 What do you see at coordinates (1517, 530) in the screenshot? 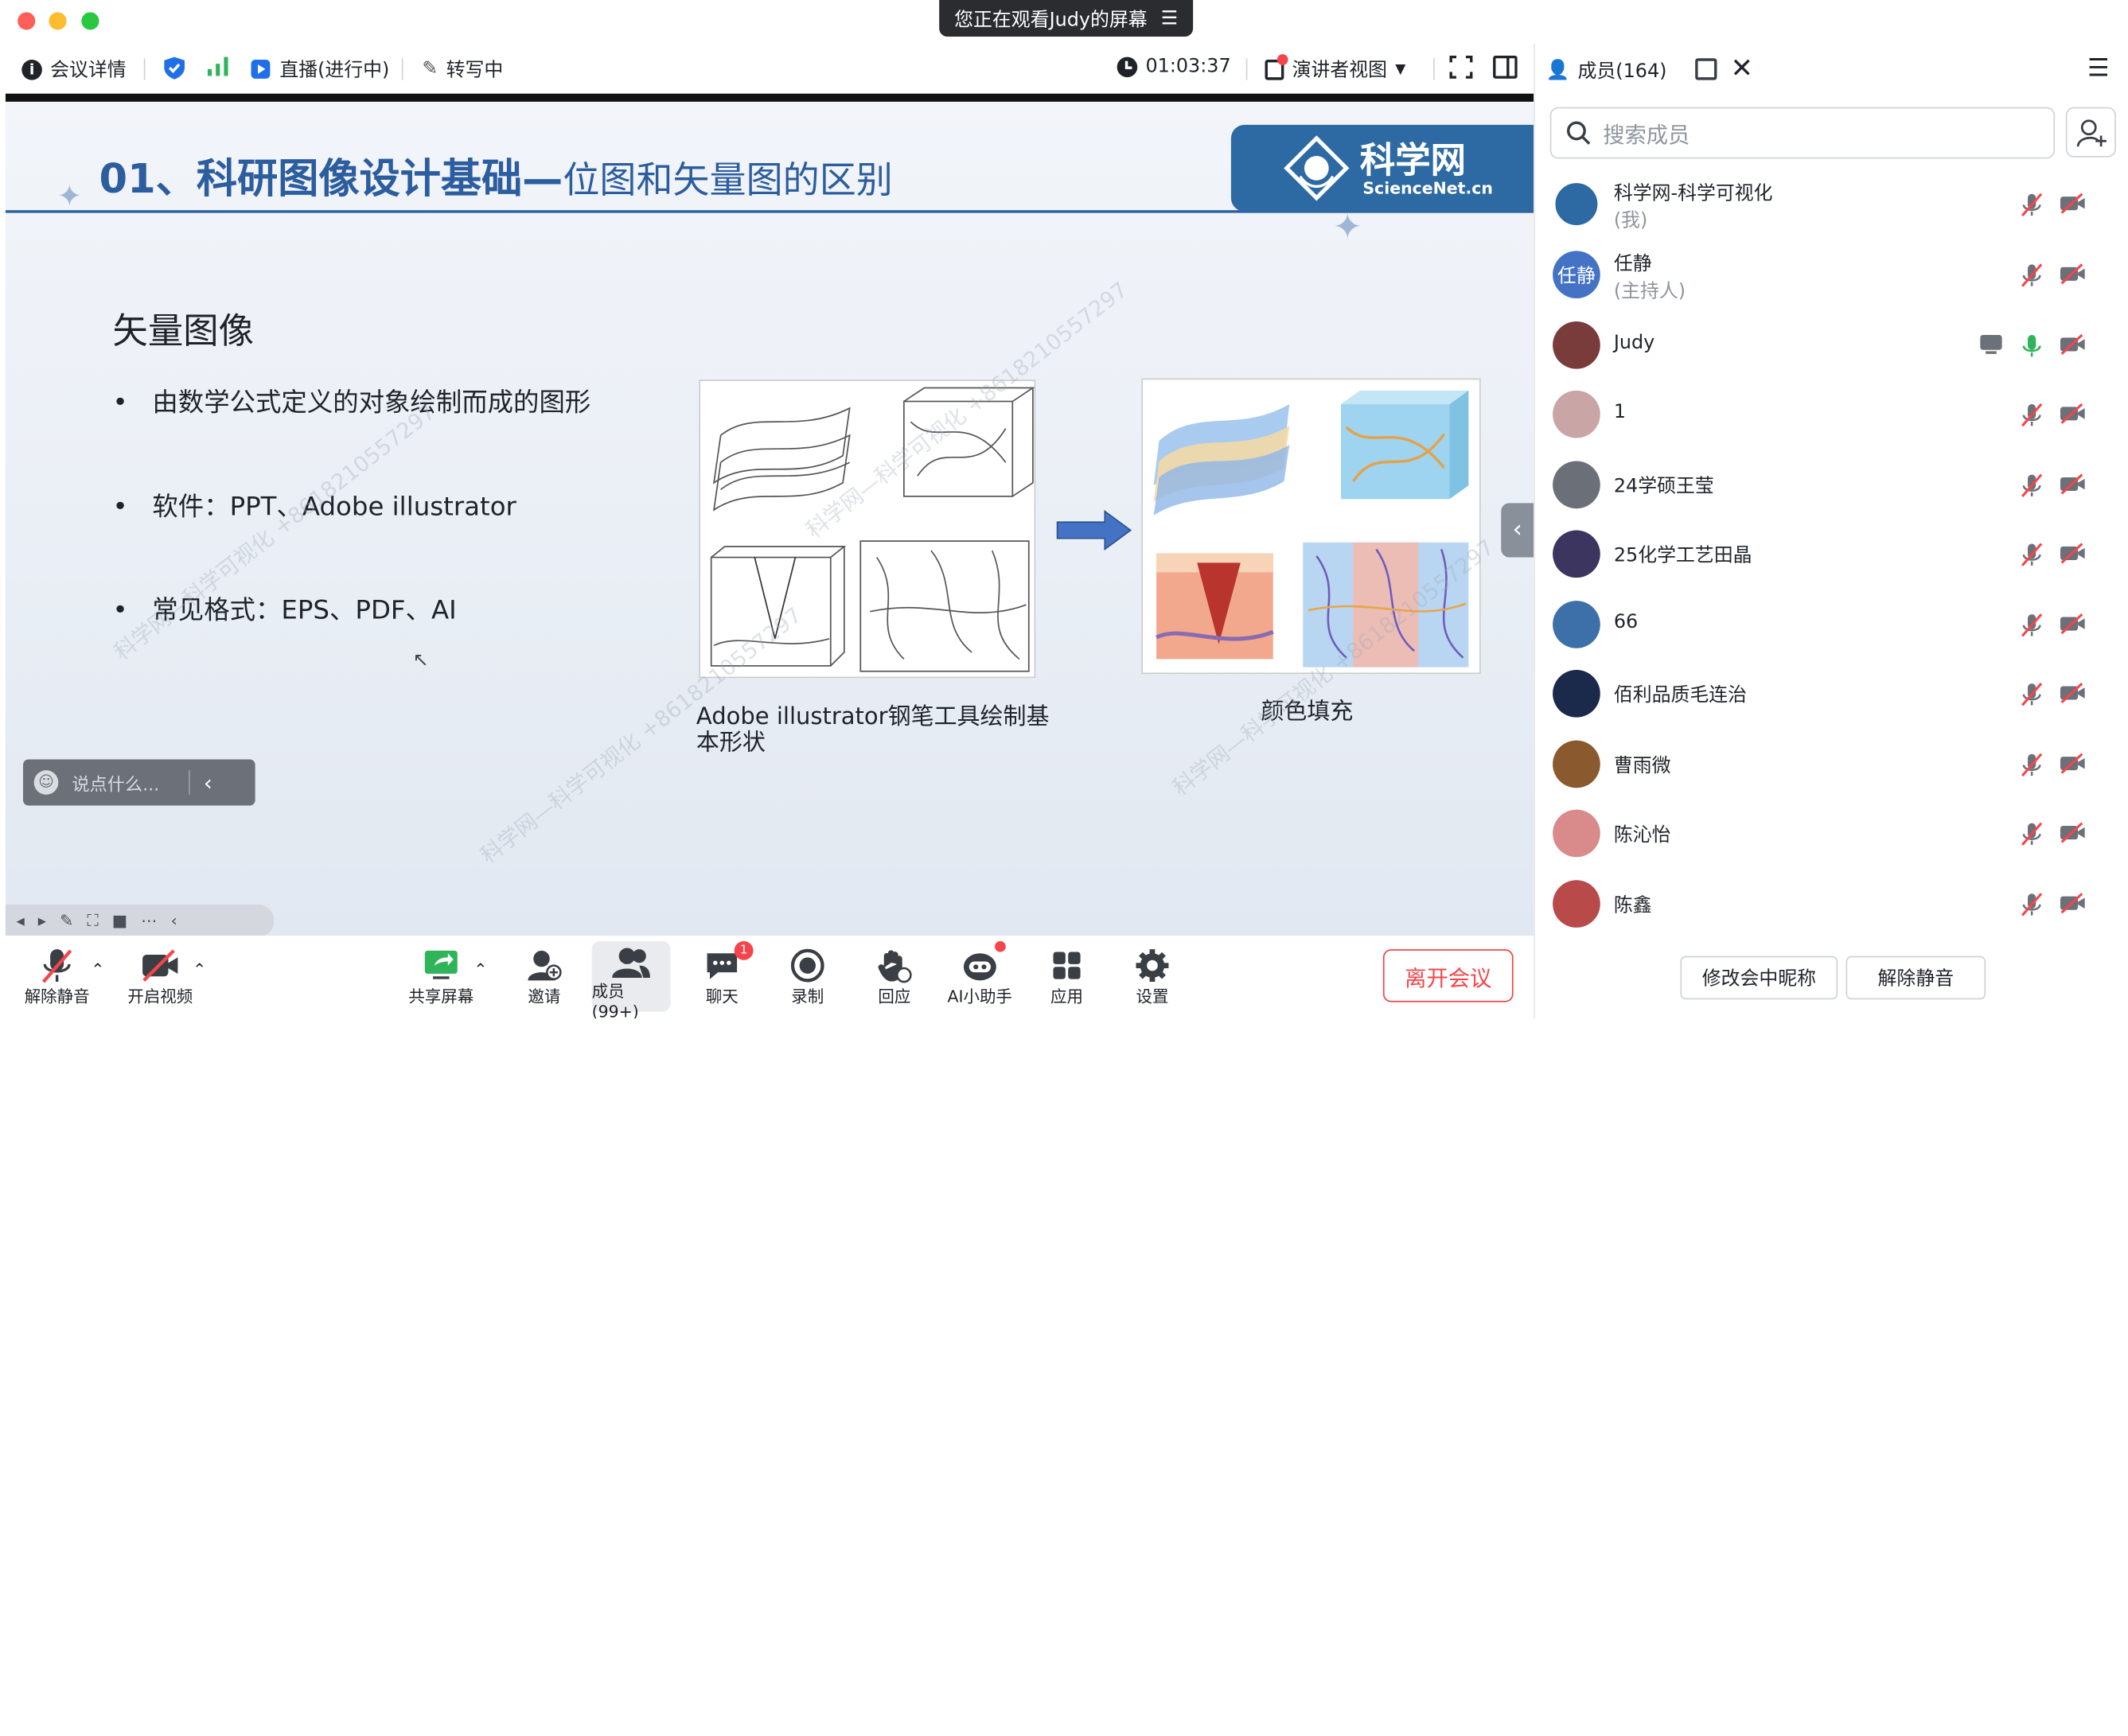
I see `collapse-panel-button: ‹` at bounding box center [1517, 530].